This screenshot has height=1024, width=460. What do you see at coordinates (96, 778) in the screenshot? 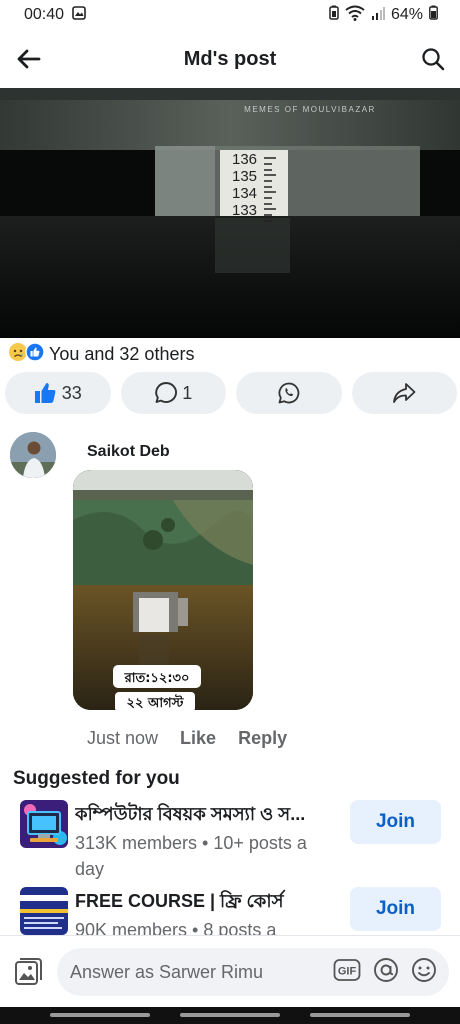
I see `suggested-title: Suggested for you` at bounding box center [96, 778].